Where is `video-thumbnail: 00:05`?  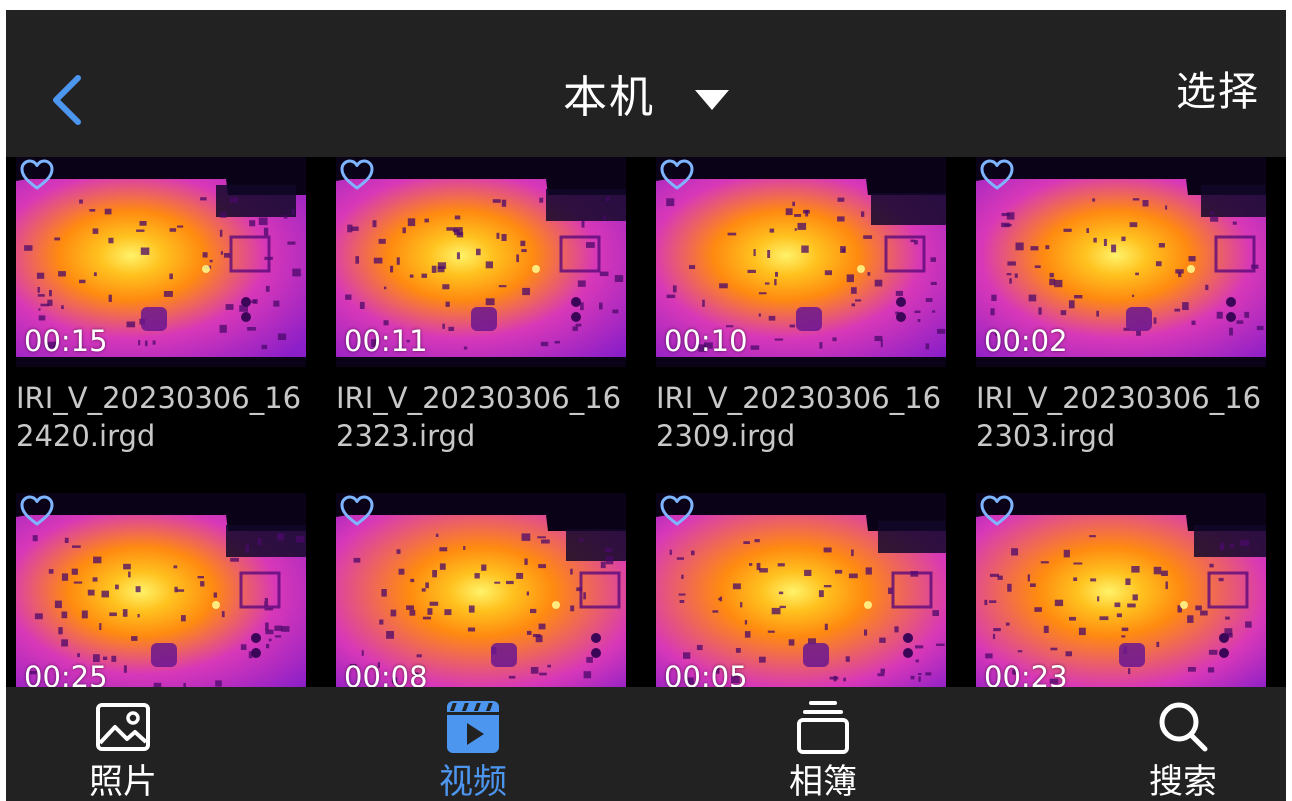 video-thumbnail: 00:05 is located at coordinates (801, 590).